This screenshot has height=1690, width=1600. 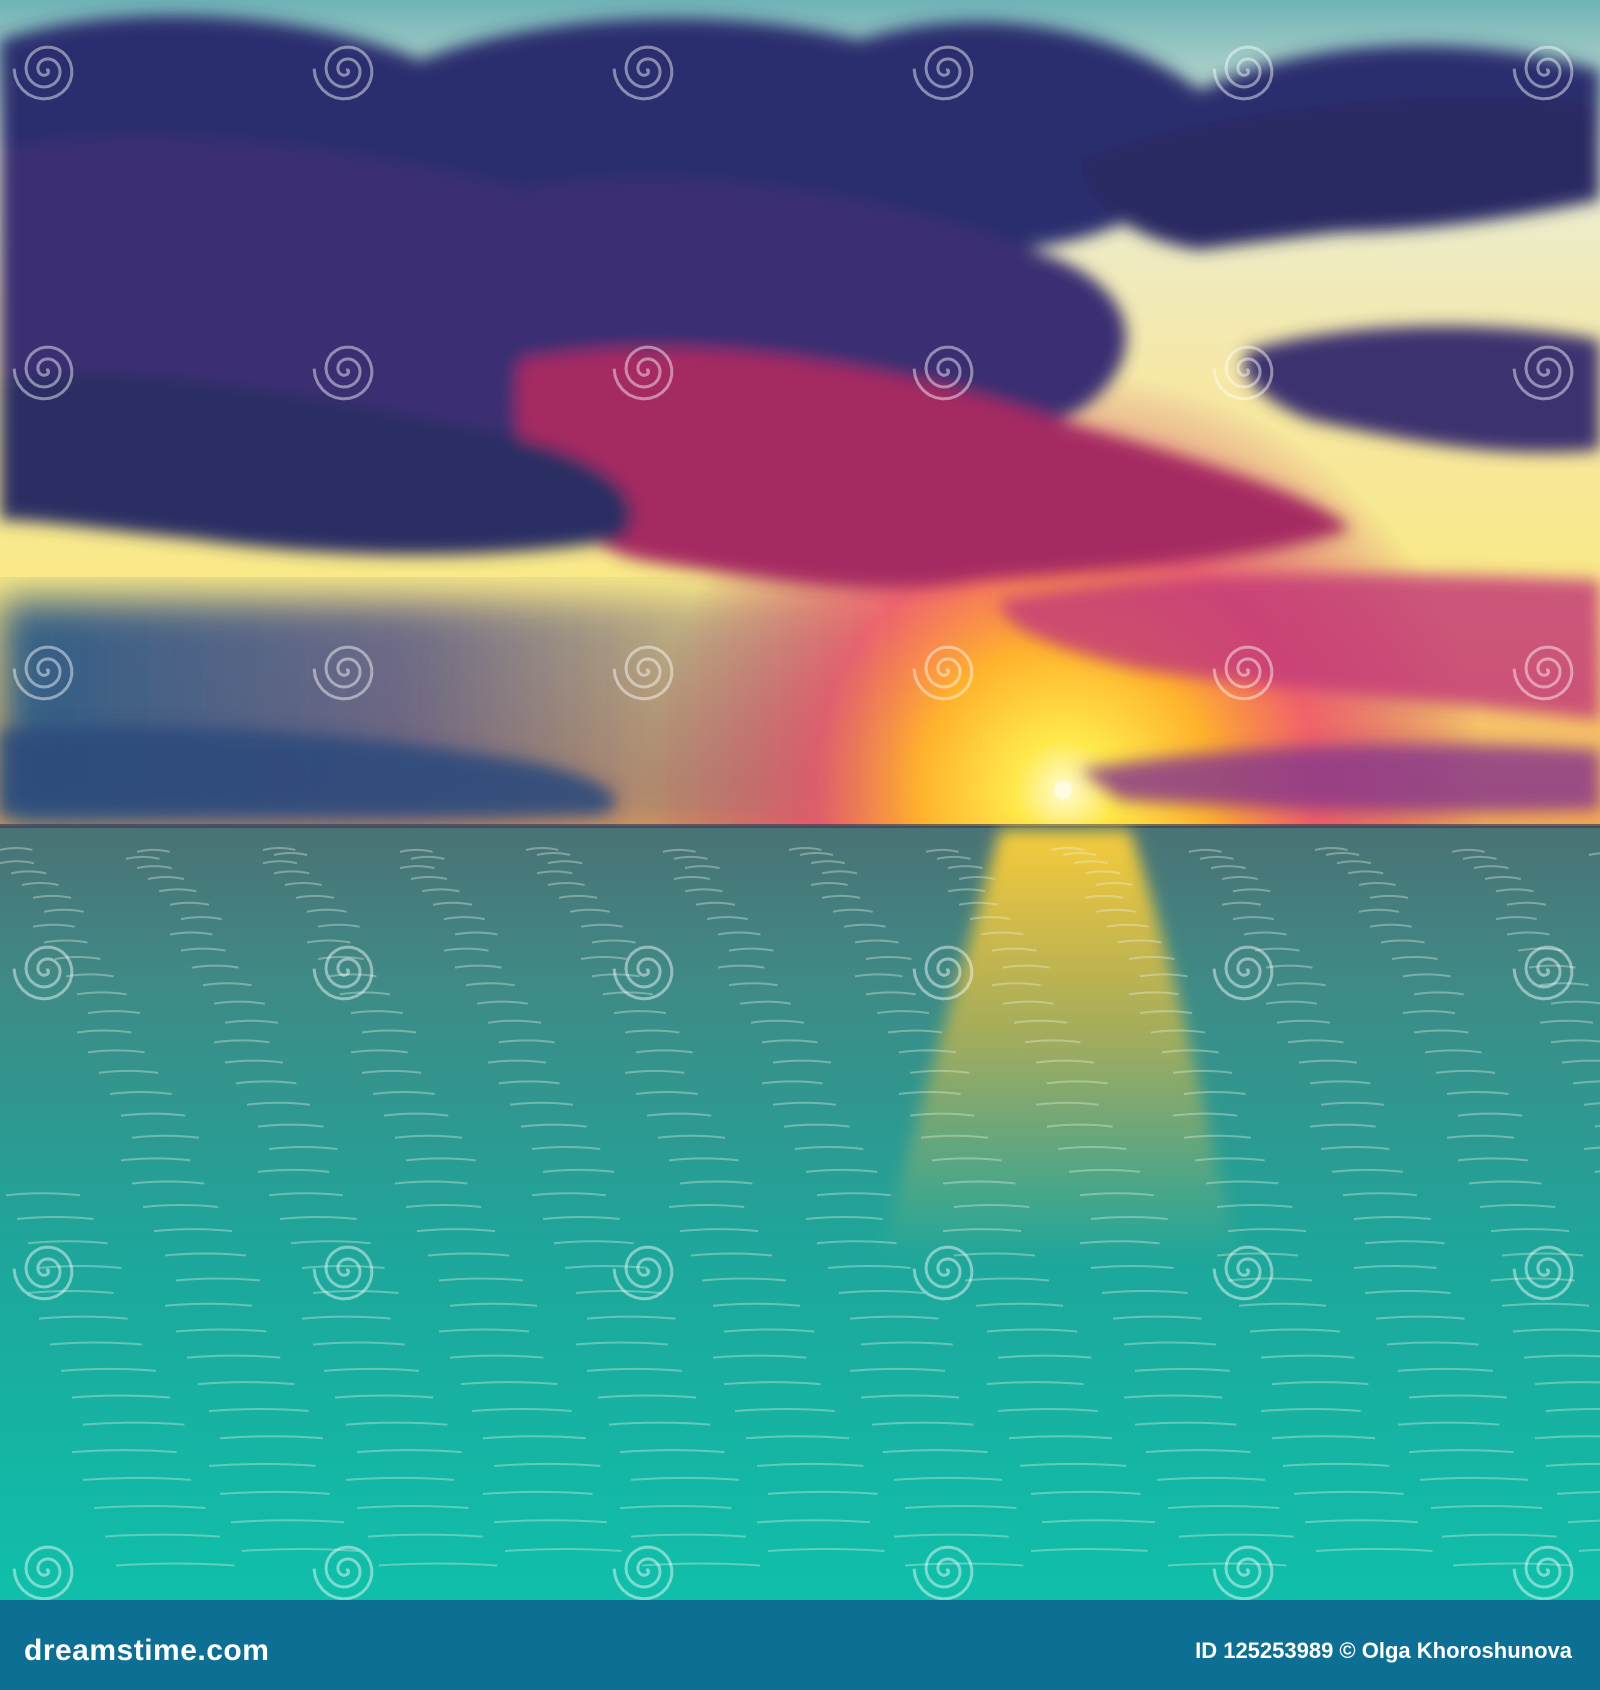 What do you see at coordinates (1063, 790) in the screenshot?
I see `sun` at bounding box center [1063, 790].